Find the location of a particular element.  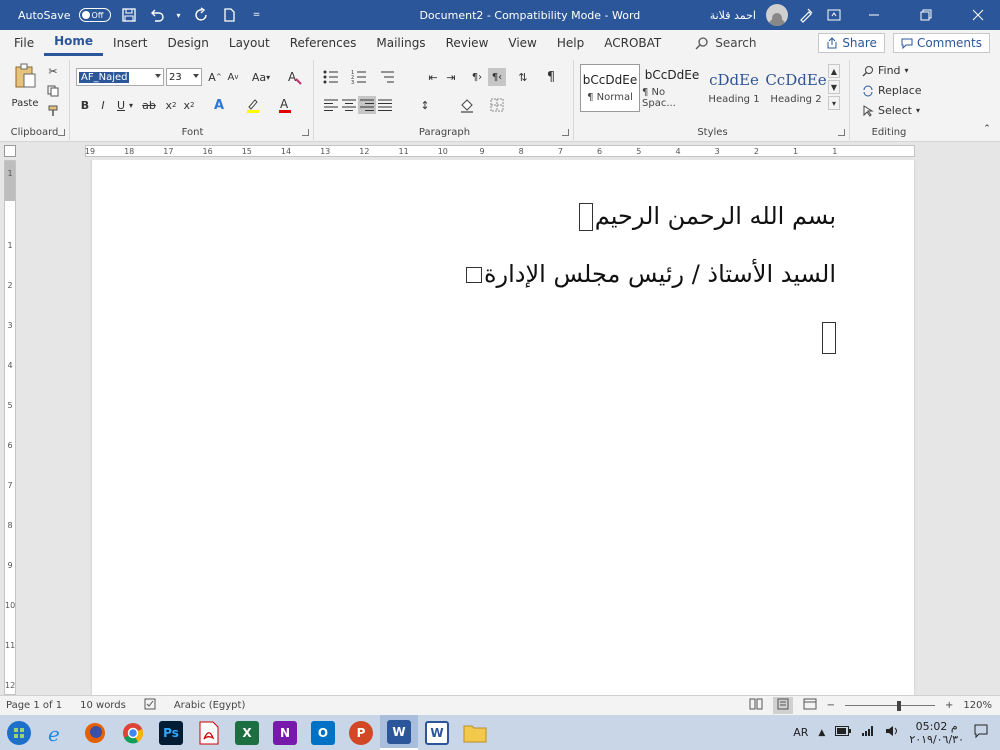

word-icon: W is located at coordinates (399, 732).